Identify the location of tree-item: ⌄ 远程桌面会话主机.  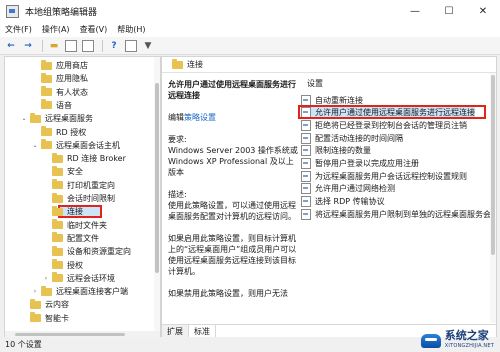
(75, 145).